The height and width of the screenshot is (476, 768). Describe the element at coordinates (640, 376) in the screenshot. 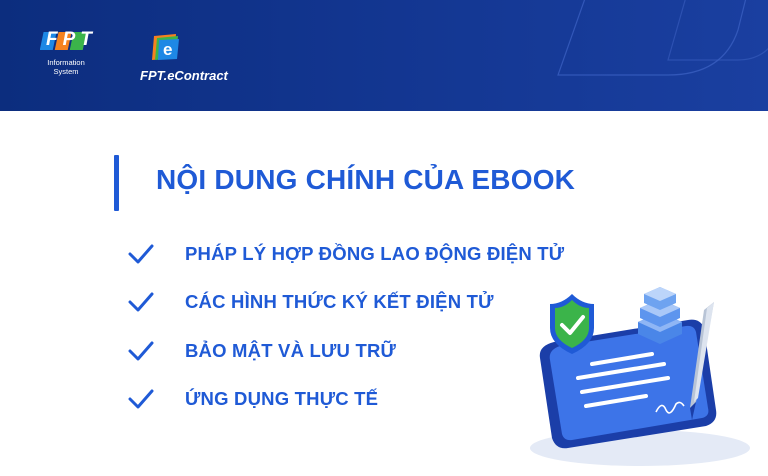

I see `contract-illustration` at that location.